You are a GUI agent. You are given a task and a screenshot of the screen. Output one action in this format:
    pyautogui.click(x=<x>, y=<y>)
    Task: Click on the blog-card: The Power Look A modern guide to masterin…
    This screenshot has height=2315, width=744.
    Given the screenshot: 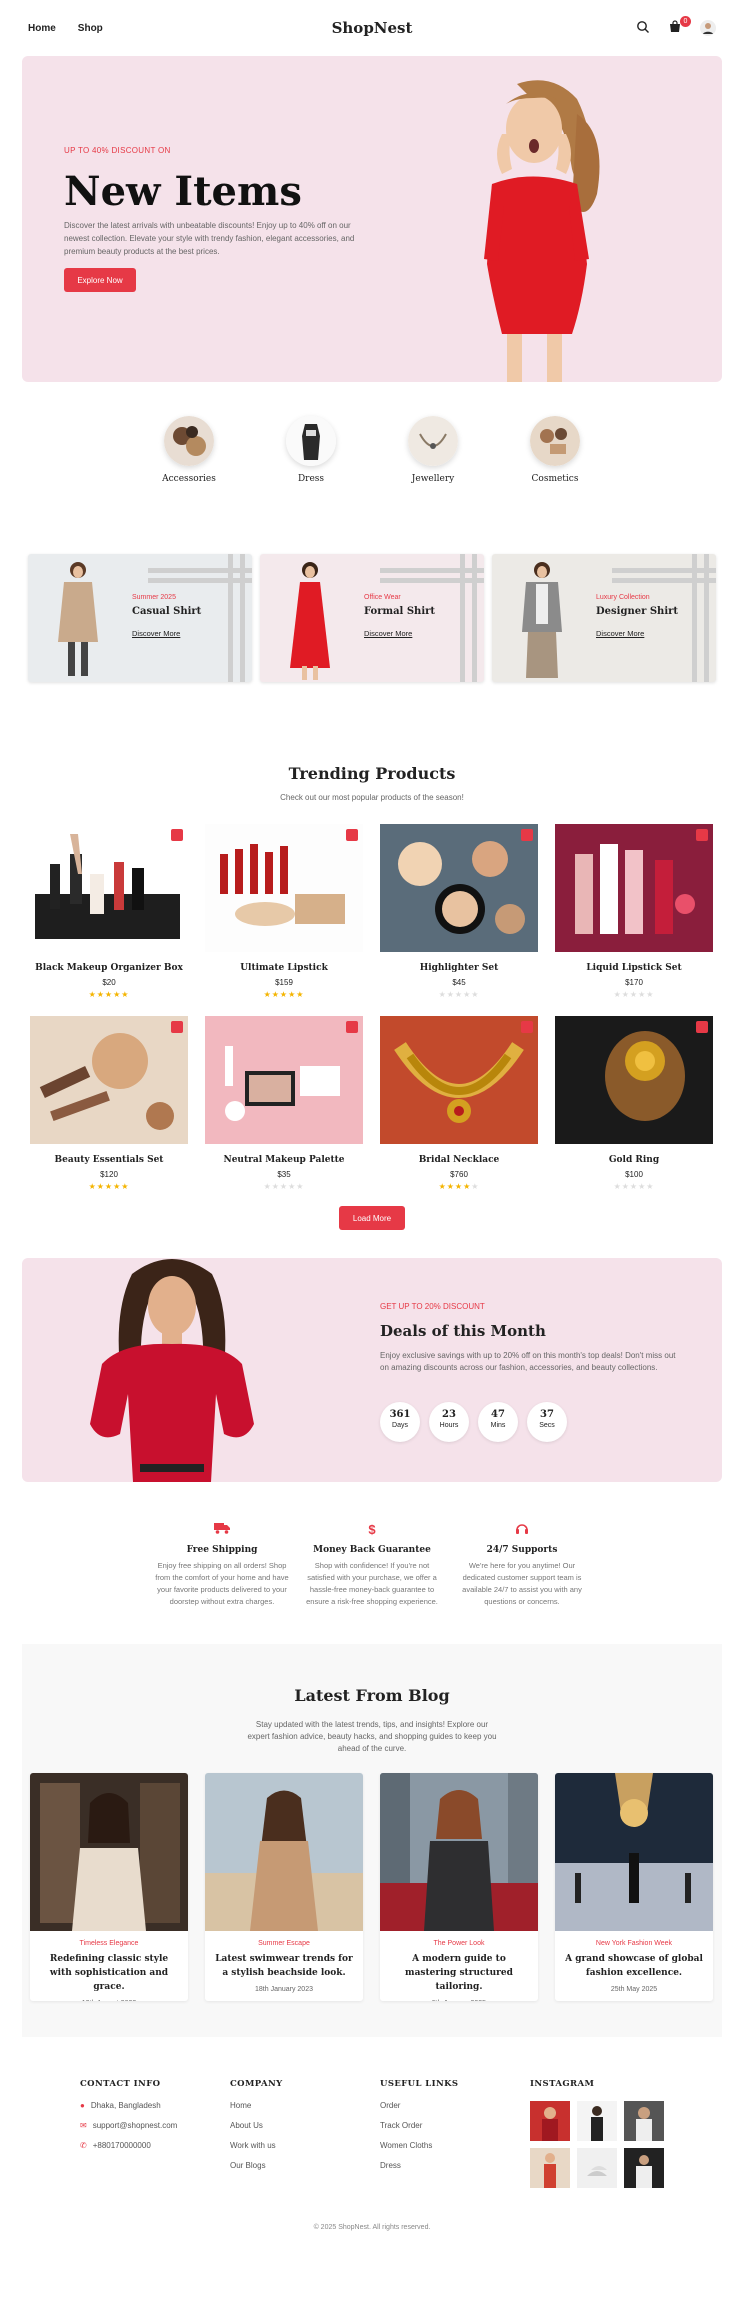 What is the action you would take?
    pyautogui.click(x=459, y=1887)
    